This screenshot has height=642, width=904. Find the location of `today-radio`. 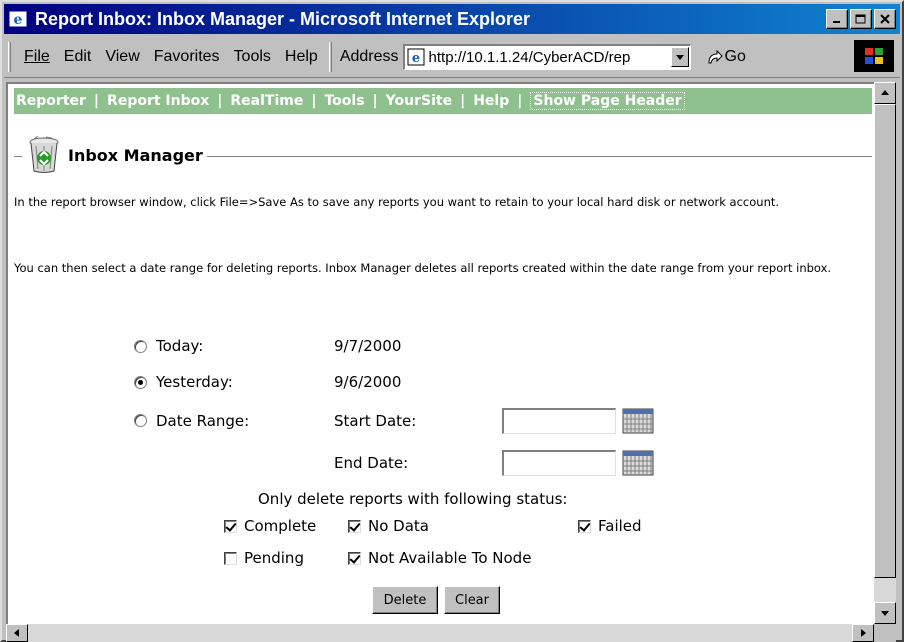

today-radio is located at coordinates (140, 346).